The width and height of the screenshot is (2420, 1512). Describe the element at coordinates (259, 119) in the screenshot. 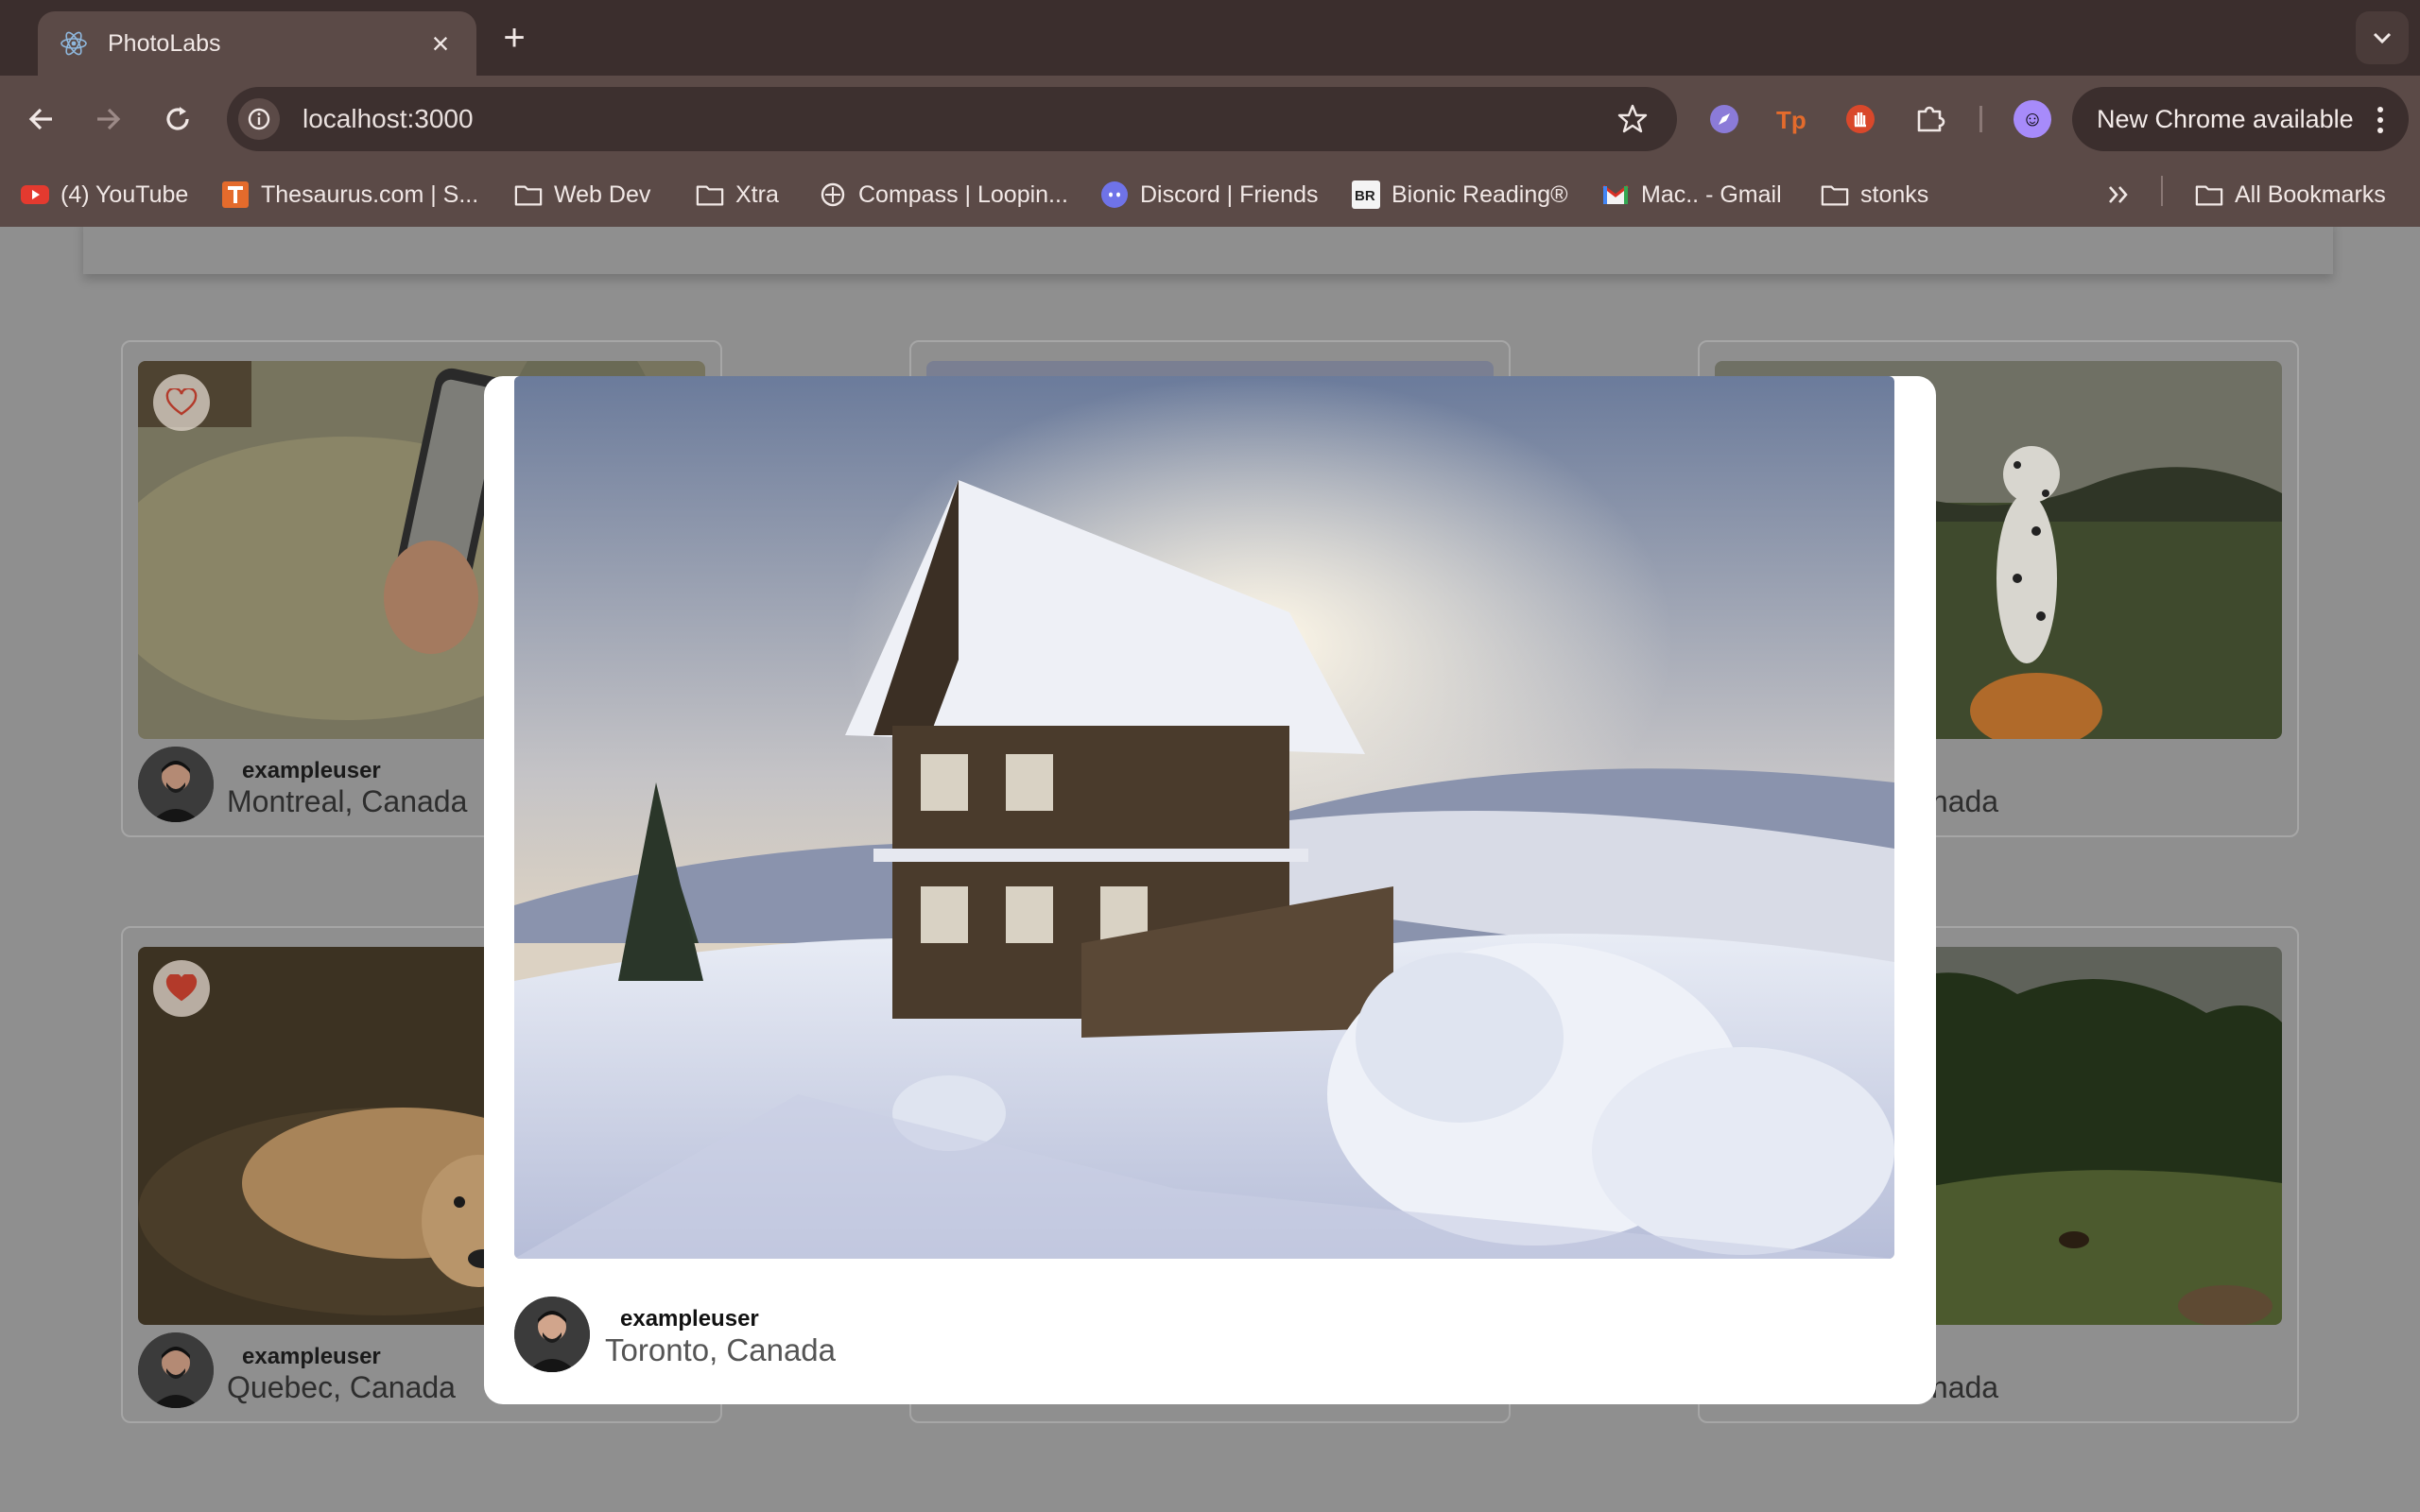

I see `site-info-icon` at that location.